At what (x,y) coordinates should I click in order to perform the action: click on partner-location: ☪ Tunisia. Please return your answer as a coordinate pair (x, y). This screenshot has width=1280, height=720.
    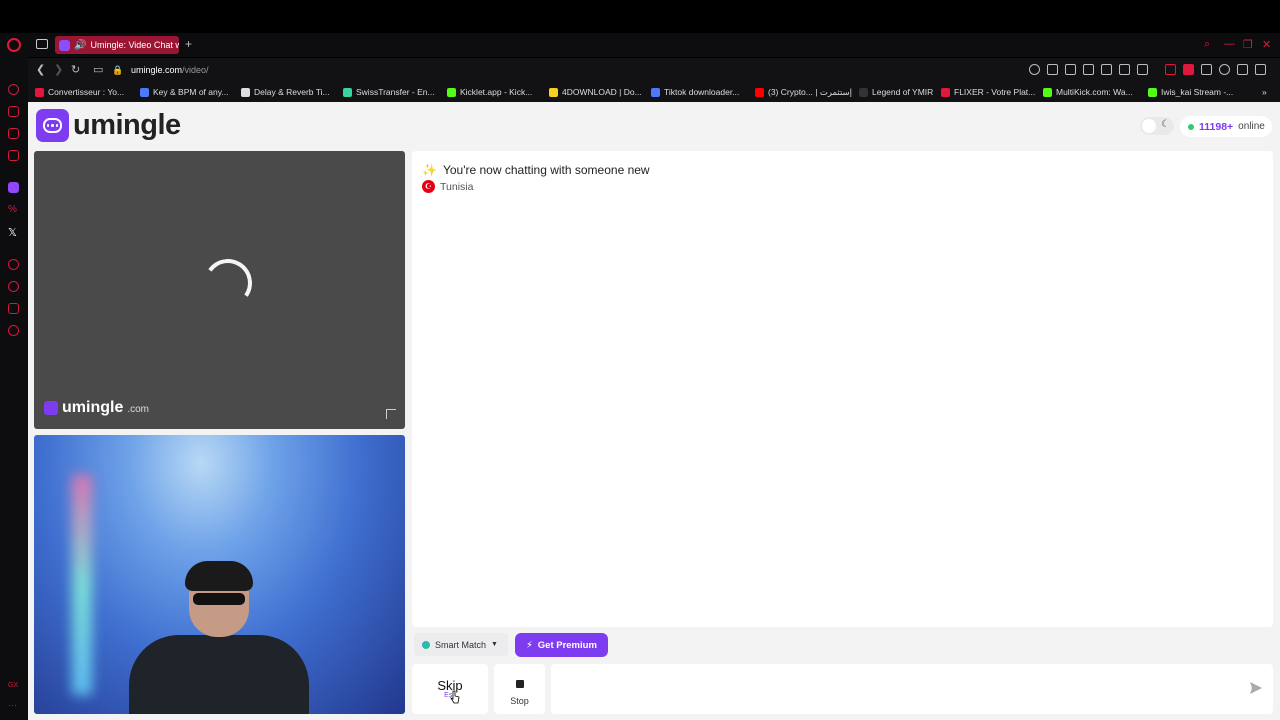
    Looking at the image, I should click on (447, 186).